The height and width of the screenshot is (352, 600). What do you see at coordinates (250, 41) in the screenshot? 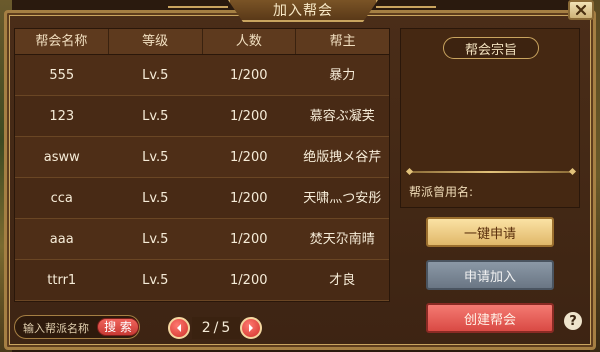
I see `header-members: 人数` at bounding box center [250, 41].